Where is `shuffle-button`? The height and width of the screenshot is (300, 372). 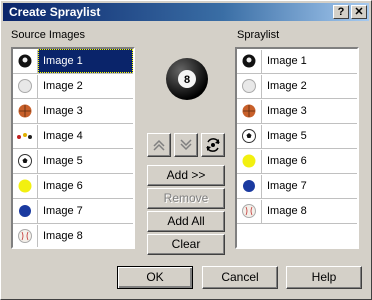 shuffle-button is located at coordinates (213, 145).